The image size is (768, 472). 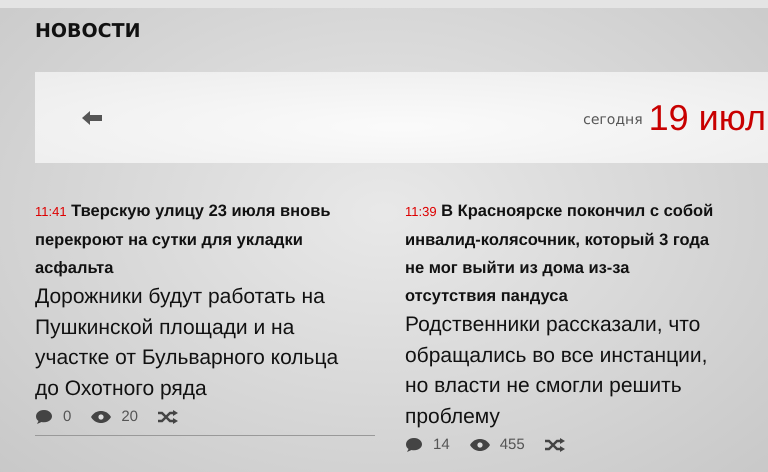 What do you see at coordinates (88, 31) in the screenshot?
I see `section-title: НОВОСТИ` at bounding box center [88, 31].